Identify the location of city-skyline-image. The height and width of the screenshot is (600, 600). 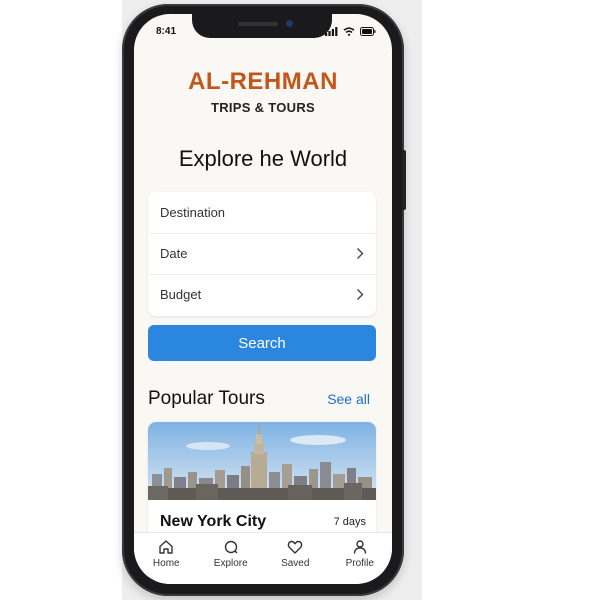
(262, 461).